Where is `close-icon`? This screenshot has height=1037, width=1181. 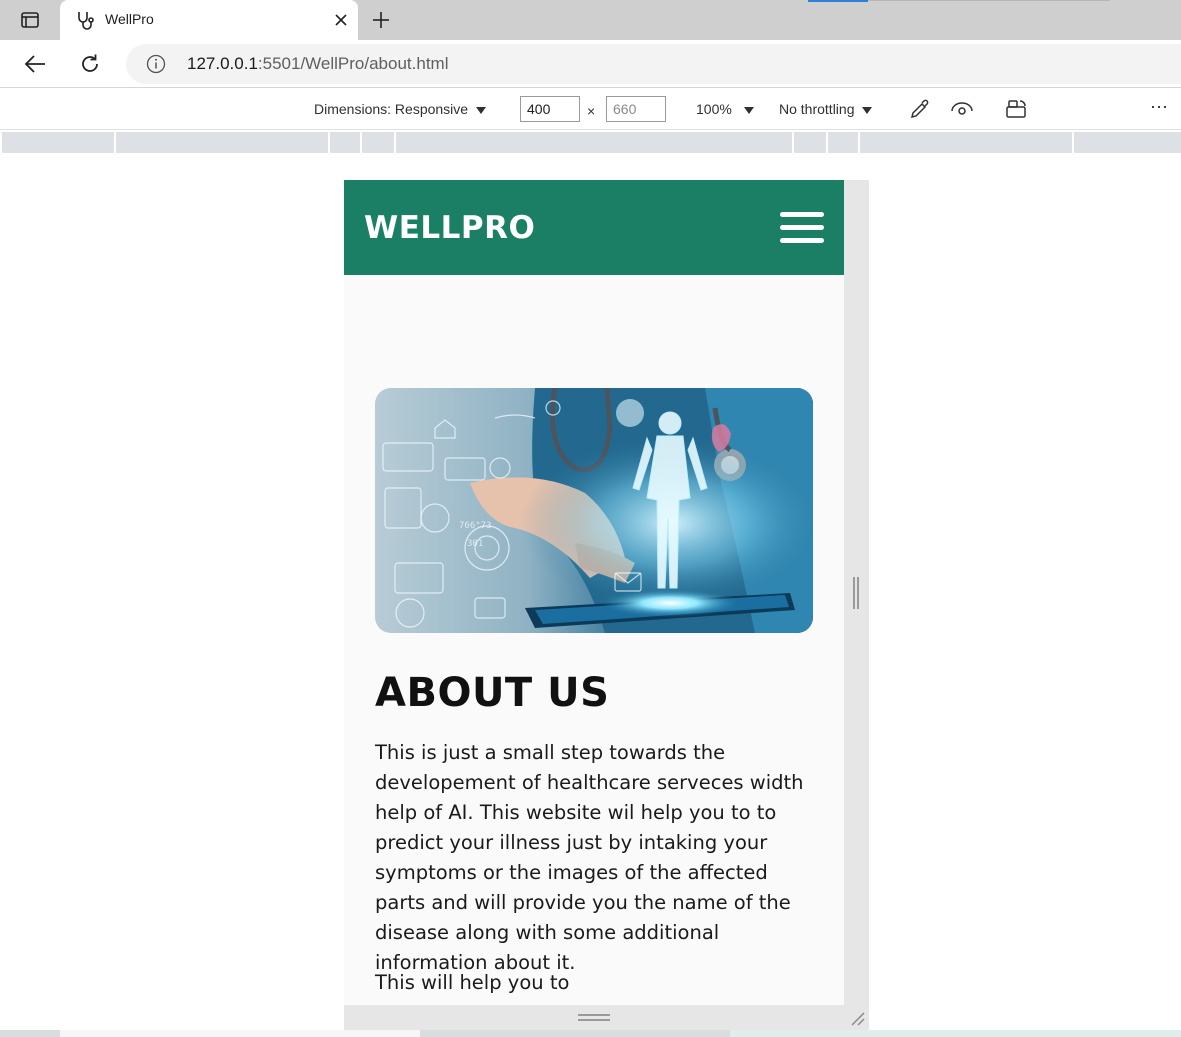
close-icon is located at coordinates (341, 20).